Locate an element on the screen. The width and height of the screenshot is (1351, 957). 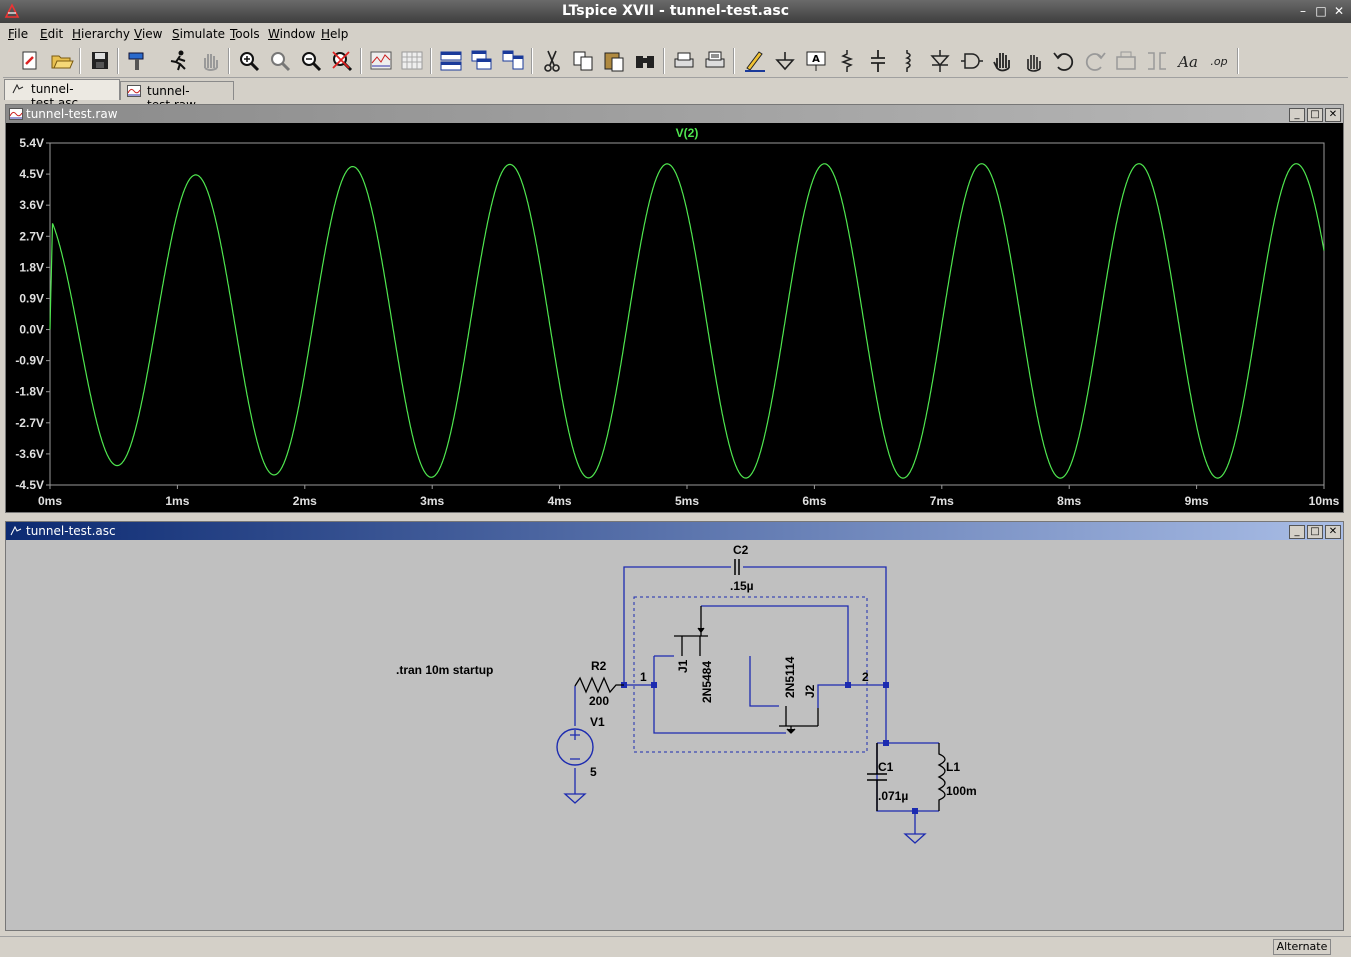
cascade-icon is located at coordinates (482, 61).